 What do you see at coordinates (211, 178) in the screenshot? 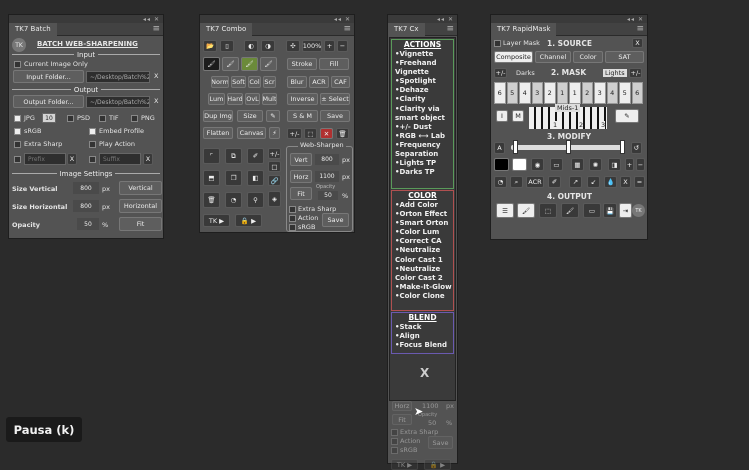
I see `transform-icon: ⬒` at bounding box center [211, 178].